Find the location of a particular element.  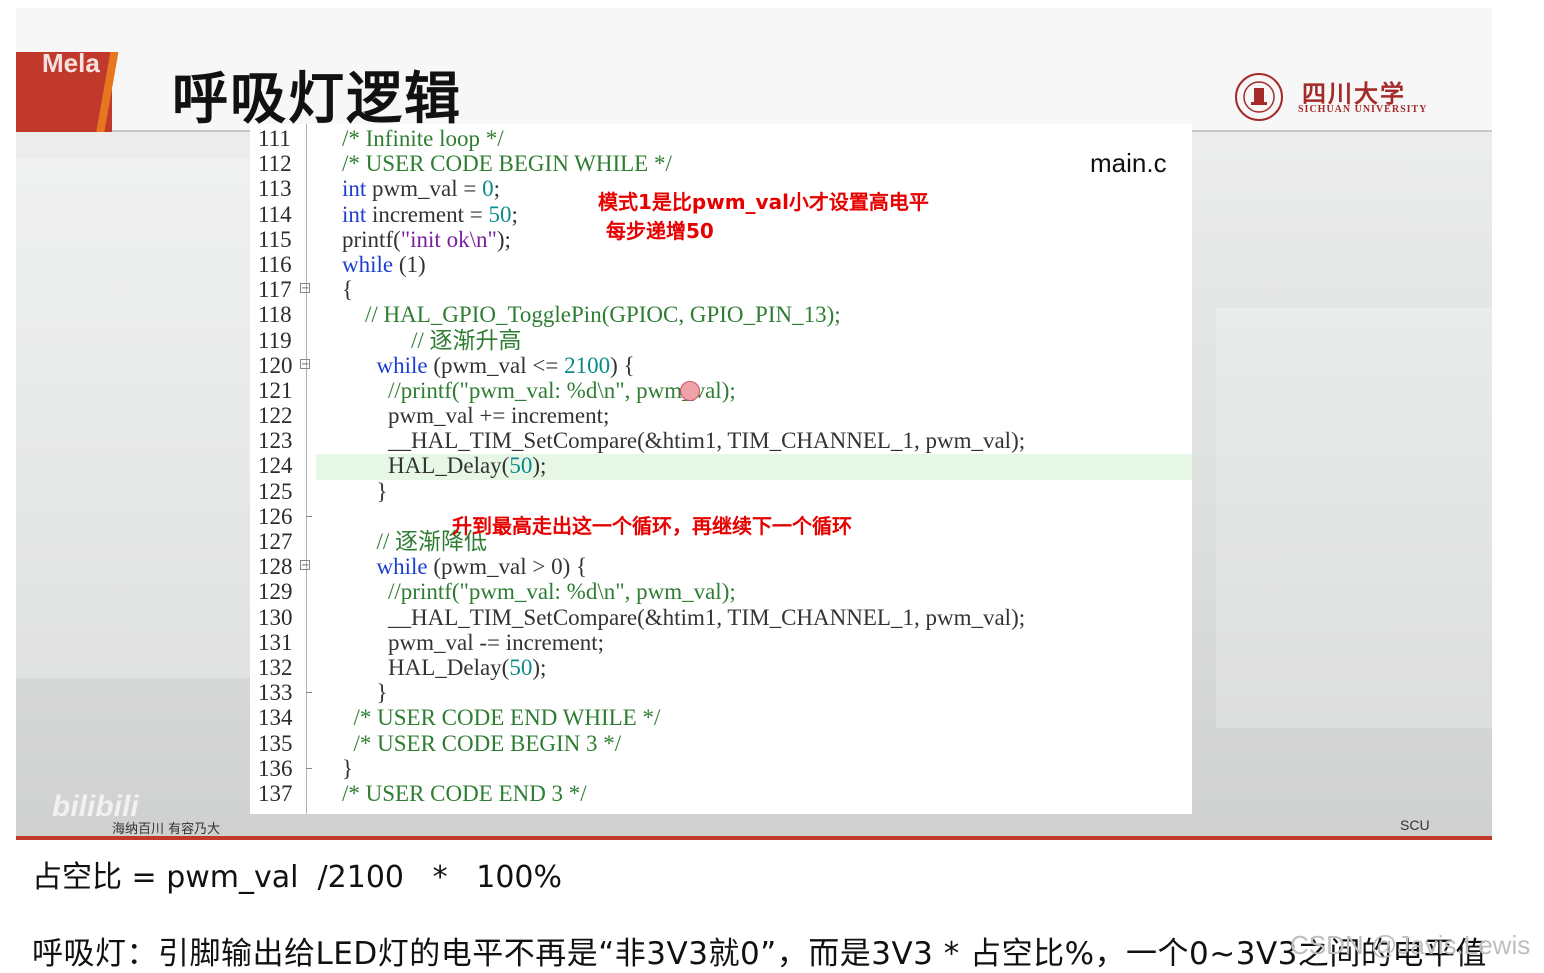

line-number: 136 is located at coordinates (275, 768).